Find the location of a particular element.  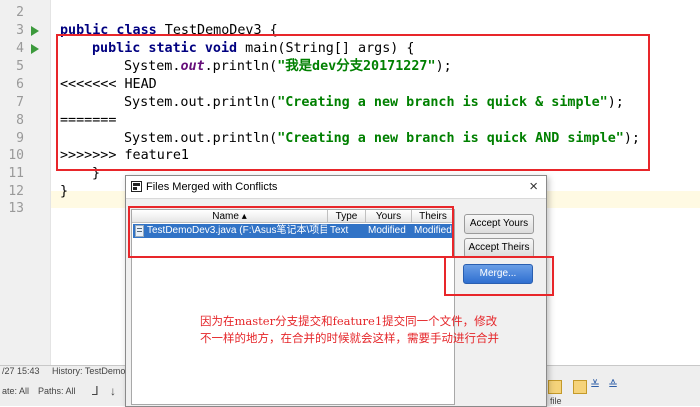

commit-date: /27 15:43 is located at coordinates (21, 371).